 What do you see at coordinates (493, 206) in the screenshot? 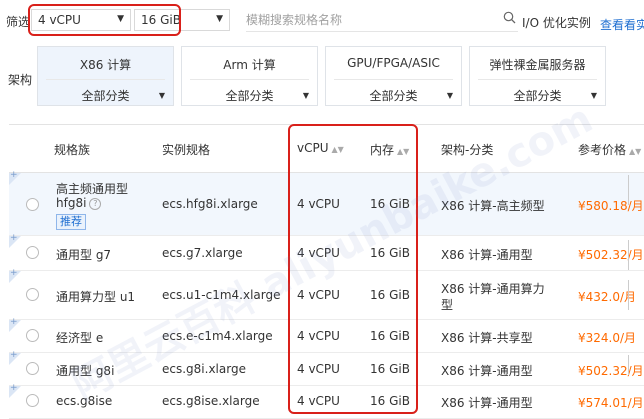
I see `arch-cell: X86 计算-高主频型` at bounding box center [493, 206].